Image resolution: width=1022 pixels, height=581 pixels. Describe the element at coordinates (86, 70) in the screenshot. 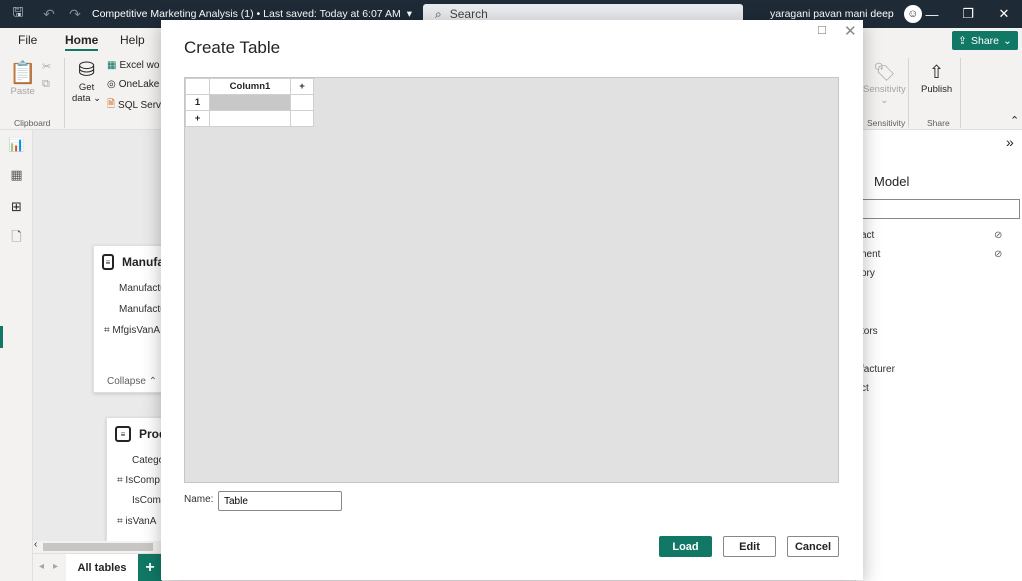

I see `database-icon: ⛁` at that location.